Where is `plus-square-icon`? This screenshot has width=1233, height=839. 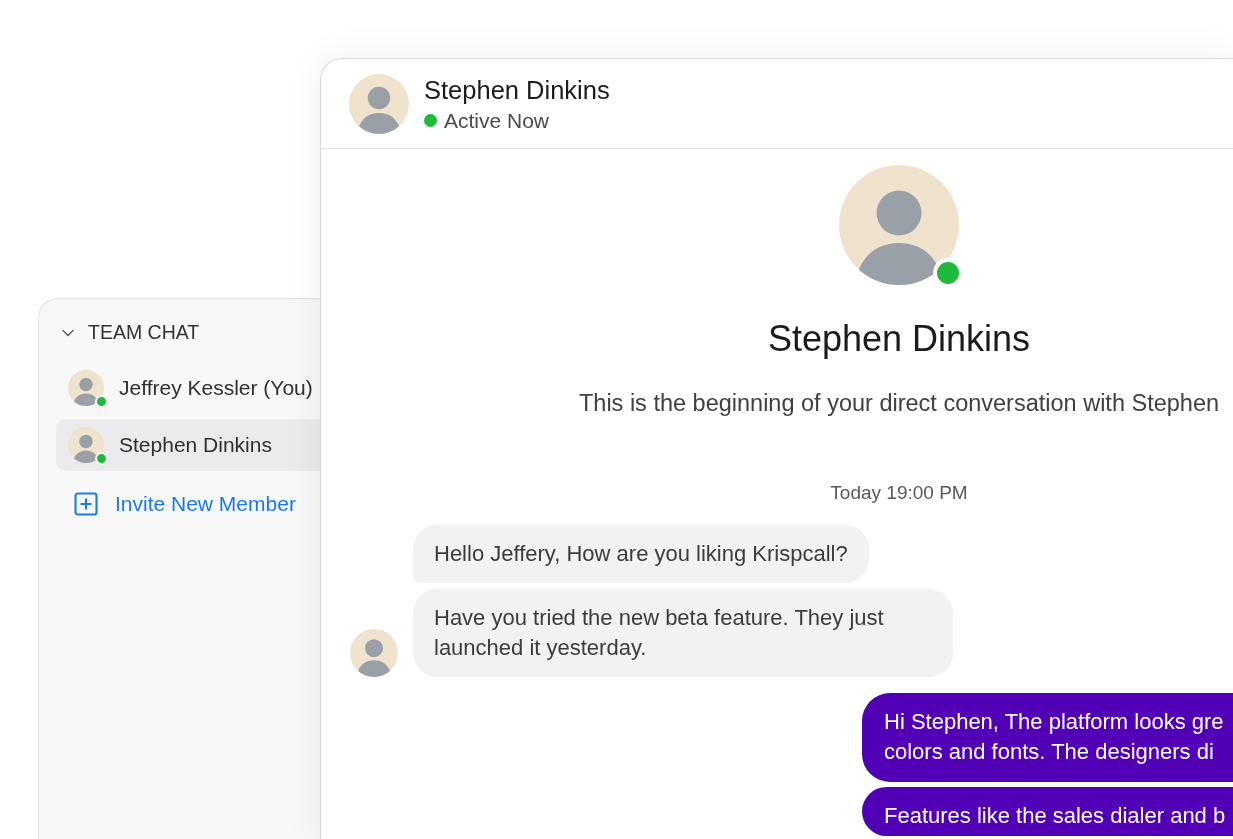 plus-square-icon is located at coordinates (86, 504).